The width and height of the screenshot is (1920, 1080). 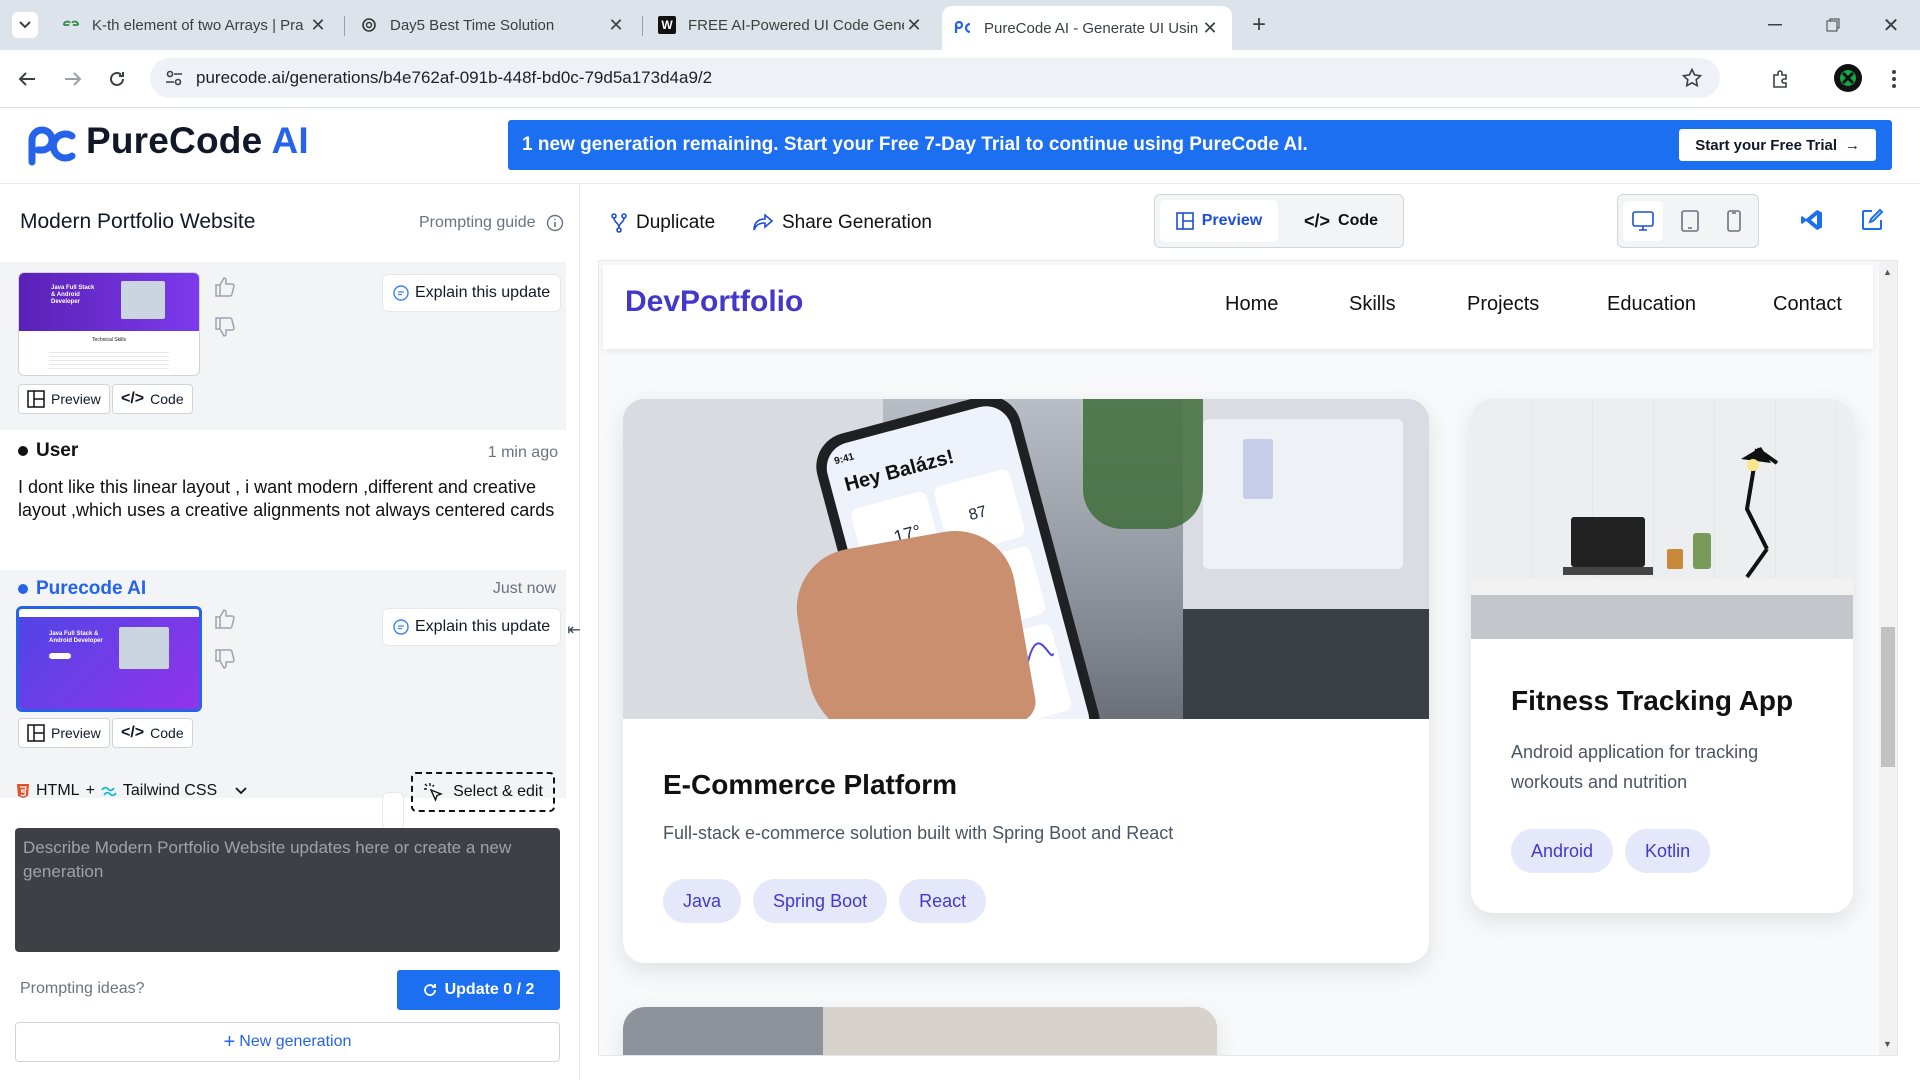 What do you see at coordinates (36, 733) in the screenshot?
I see `layout-icon` at bounding box center [36, 733].